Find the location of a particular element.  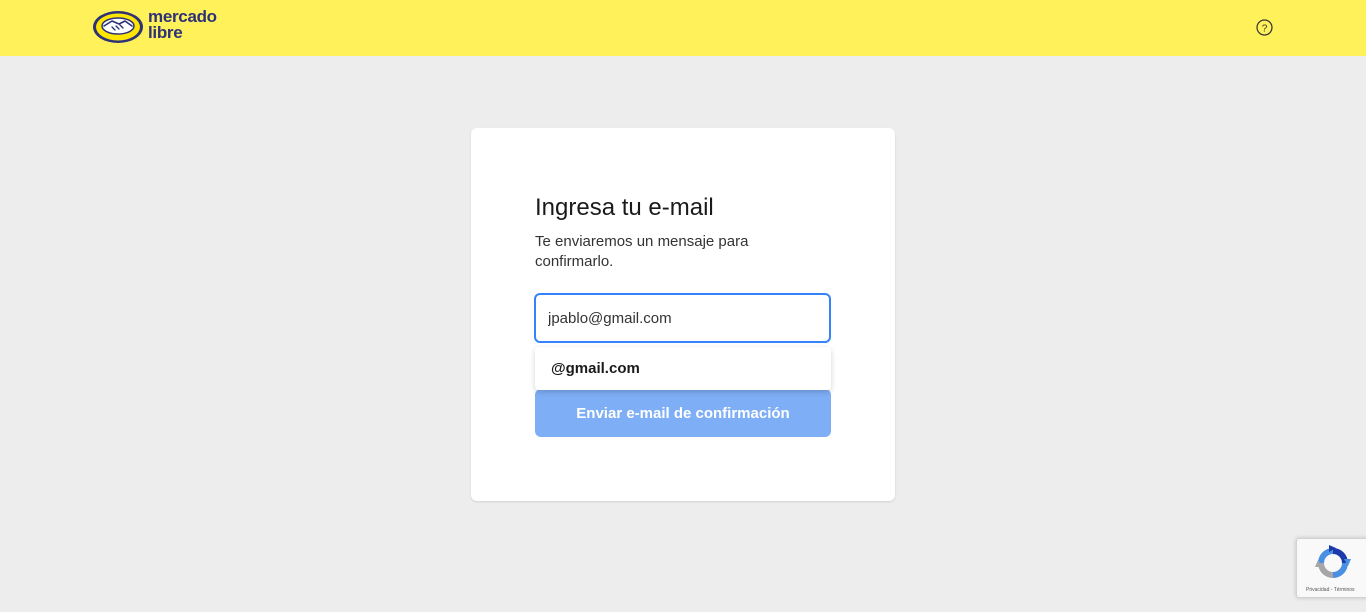

mercadolibre-logo: mercado libre is located at coordinates (162, 27).